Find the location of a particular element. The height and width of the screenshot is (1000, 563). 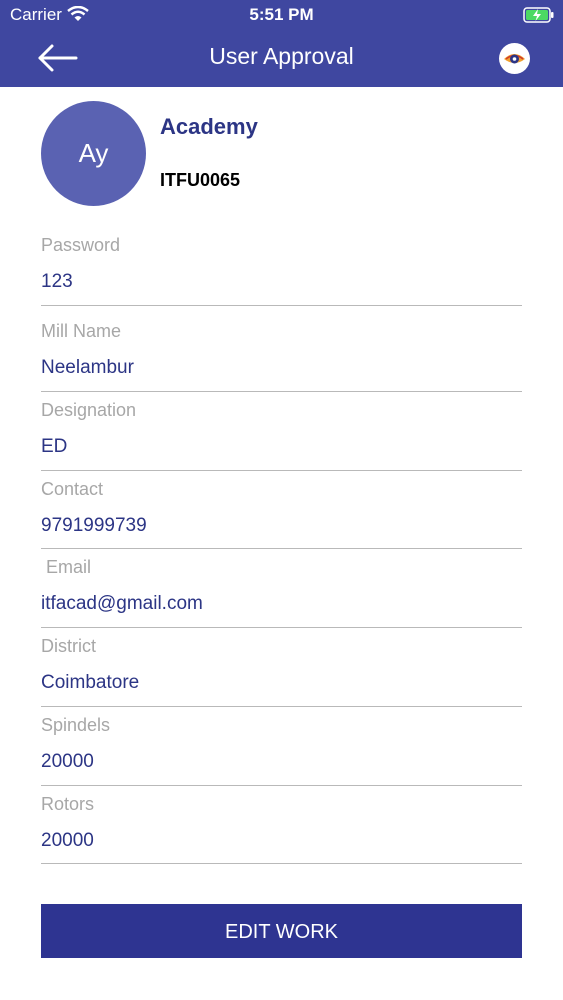

app-logo-icon is located at coordinates (514, 58).